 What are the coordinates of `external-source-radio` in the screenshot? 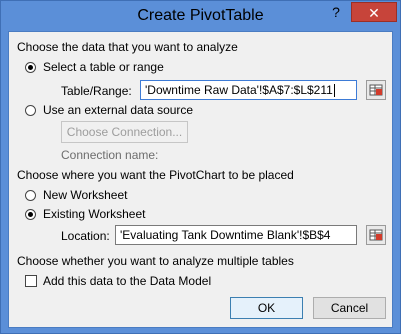 It's located at (30, 110).